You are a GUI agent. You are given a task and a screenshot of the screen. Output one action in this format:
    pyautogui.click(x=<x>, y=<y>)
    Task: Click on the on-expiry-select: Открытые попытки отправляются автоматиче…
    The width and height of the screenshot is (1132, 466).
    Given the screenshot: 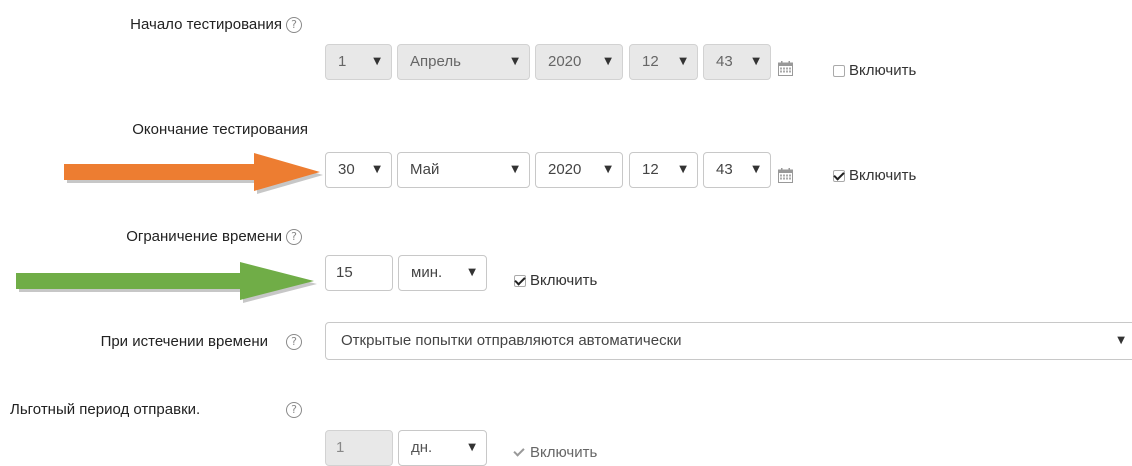 What is the action you would take?
    pyautogui.click(x=728, y=341)
    